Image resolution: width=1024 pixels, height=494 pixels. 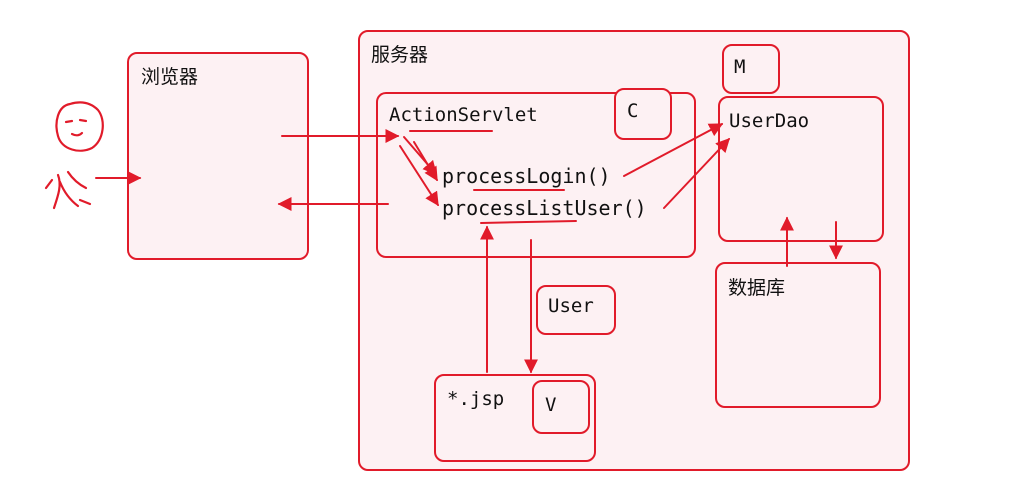 I want to click on stick-figure-icon, so click(x=74, y=155).